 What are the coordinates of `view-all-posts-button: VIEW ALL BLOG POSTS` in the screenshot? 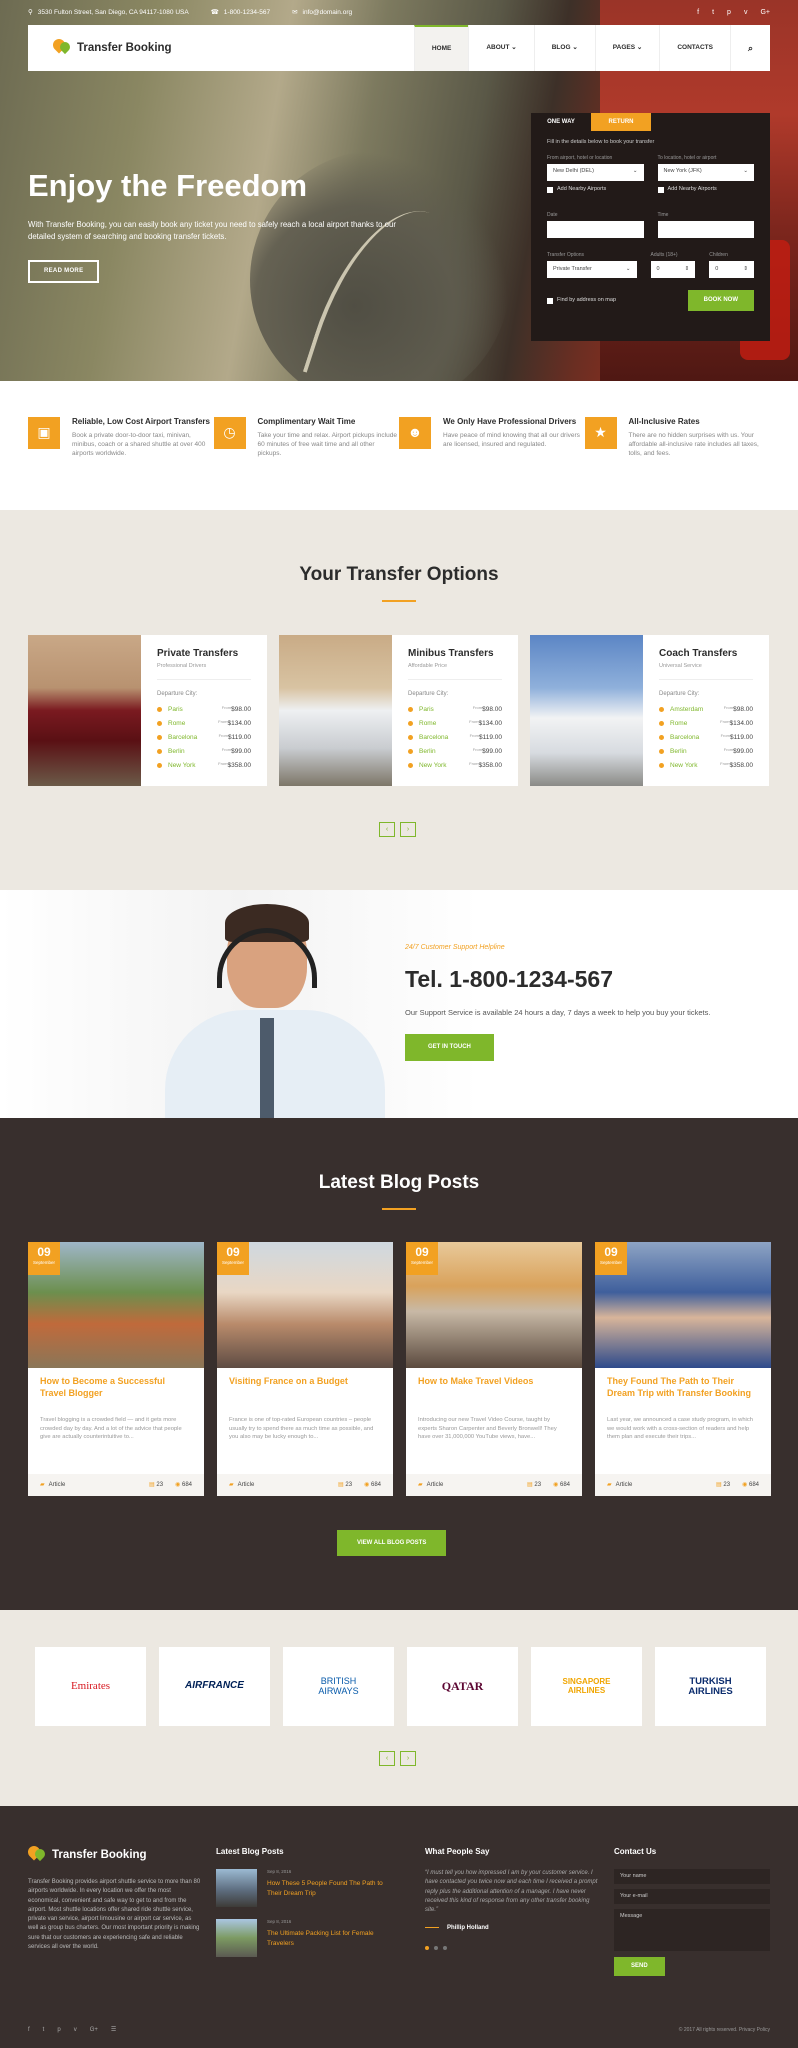 It's located at (392, 1543).